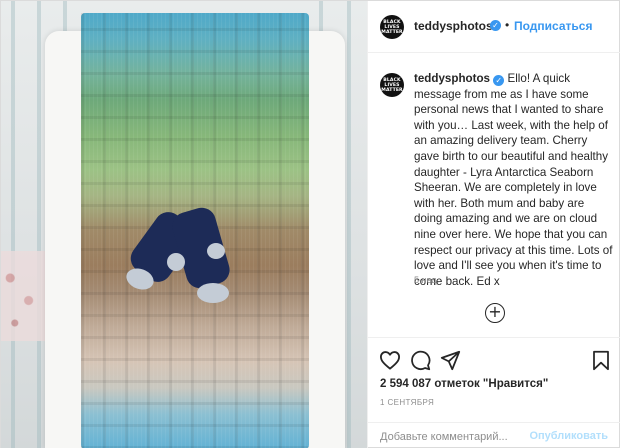 The image size is (620, 448). Describe the element at coordinates (420, 360) in the screenshot. I see `comment-icon` at that location.